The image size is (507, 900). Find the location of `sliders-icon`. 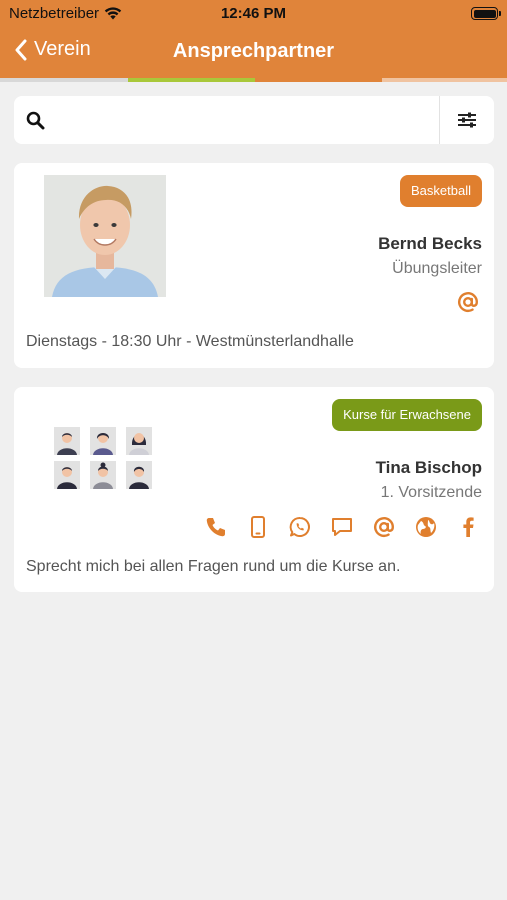

sliders-icon is located at coordinates (467, 120).